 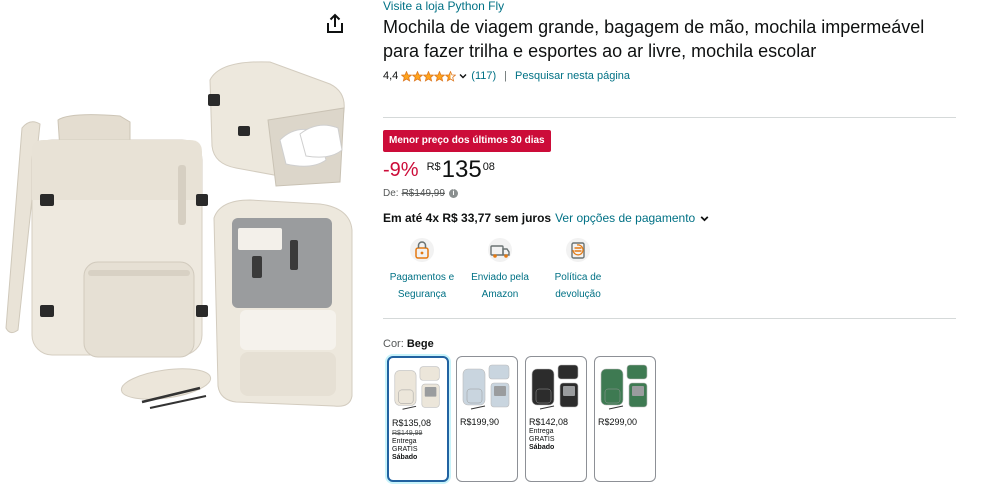 I want to click on search-page-link: Pesquisar nesta página, so click(x=572, y=76).